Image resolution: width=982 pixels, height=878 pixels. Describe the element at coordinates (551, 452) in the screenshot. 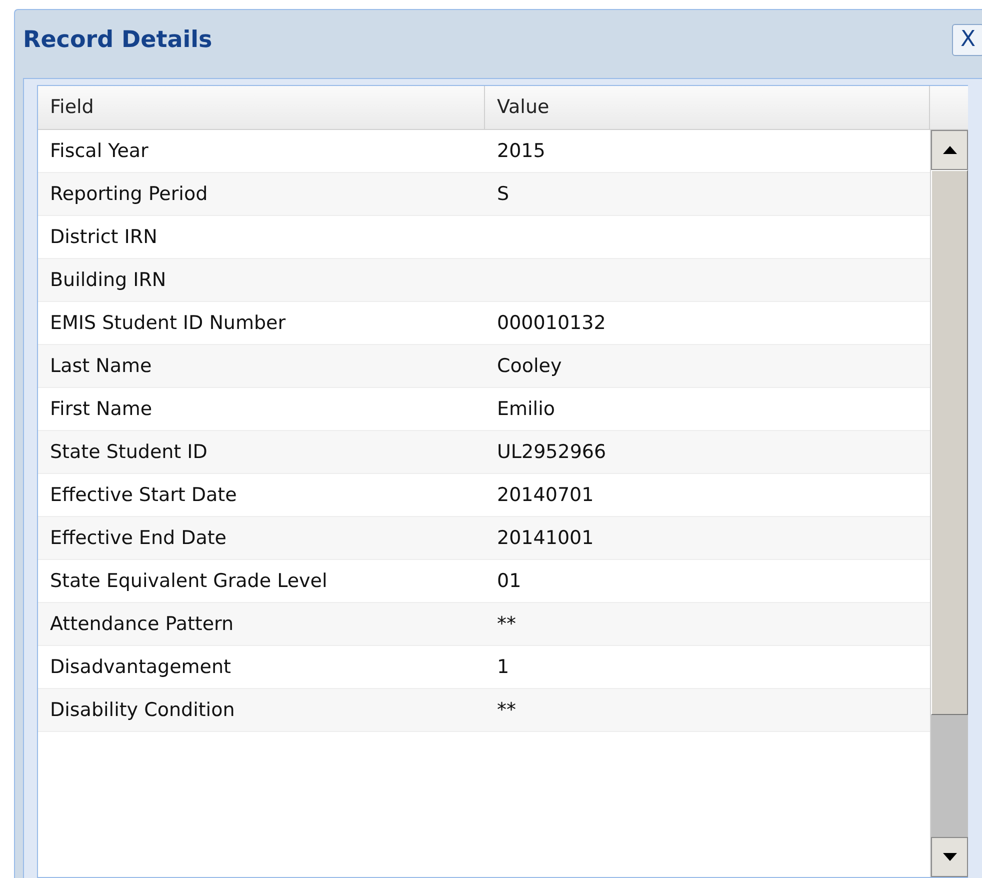

I see `field-value: UL2952966` at that location.